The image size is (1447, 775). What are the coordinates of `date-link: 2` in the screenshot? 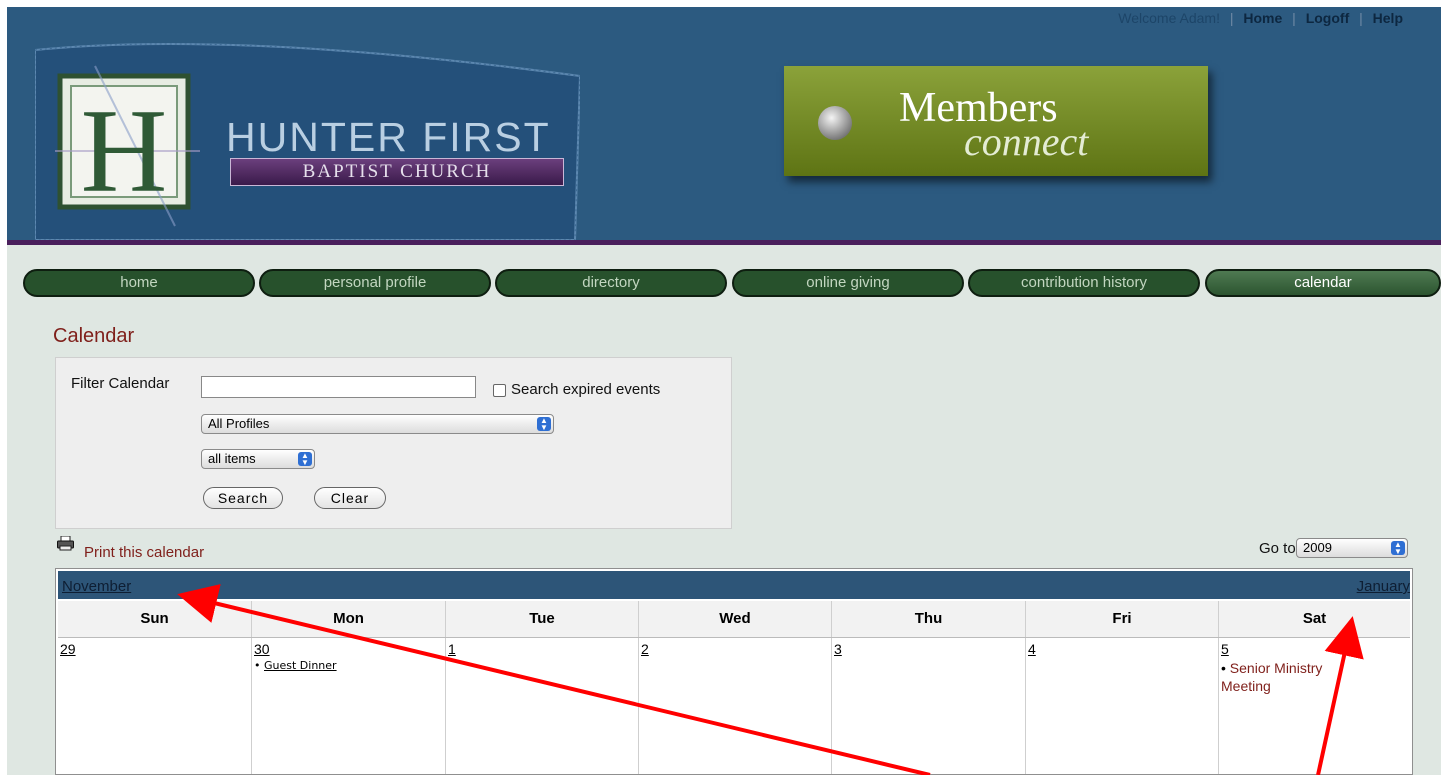 It's located at (645, 649).